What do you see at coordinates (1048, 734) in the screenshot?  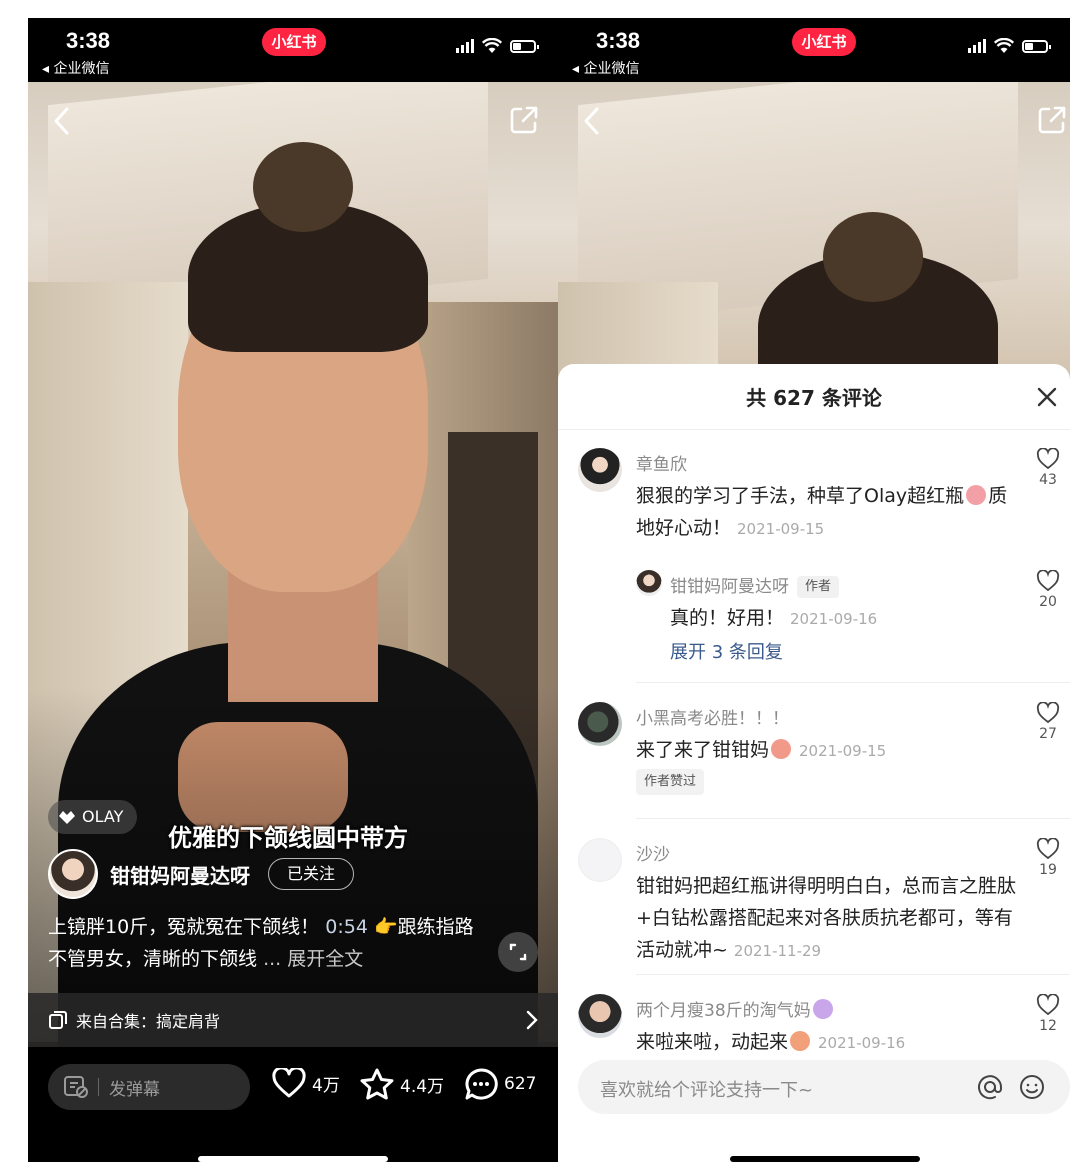 I see `comment-like-count: 27` at bounding box center [1048, 734].